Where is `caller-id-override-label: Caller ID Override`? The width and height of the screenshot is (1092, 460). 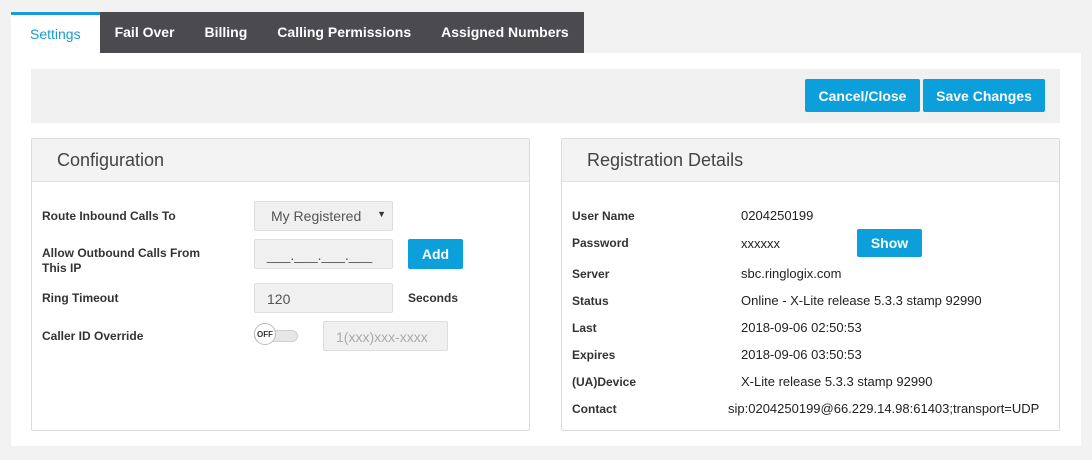 caller-id-override-label: Caller ID Override is located at coordinates (93, 336).